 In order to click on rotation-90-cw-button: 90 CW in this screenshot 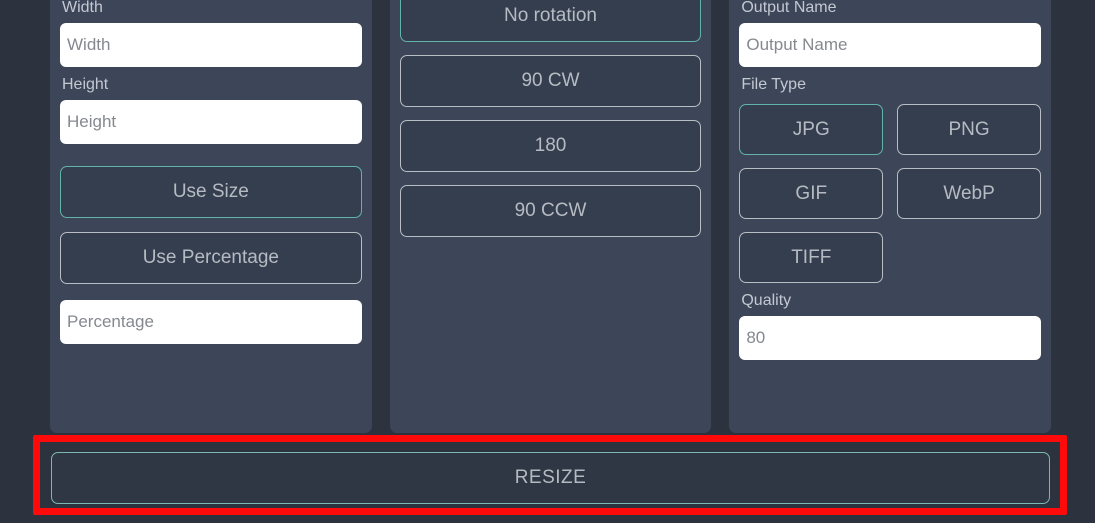, I will do `click(550, 81)`.